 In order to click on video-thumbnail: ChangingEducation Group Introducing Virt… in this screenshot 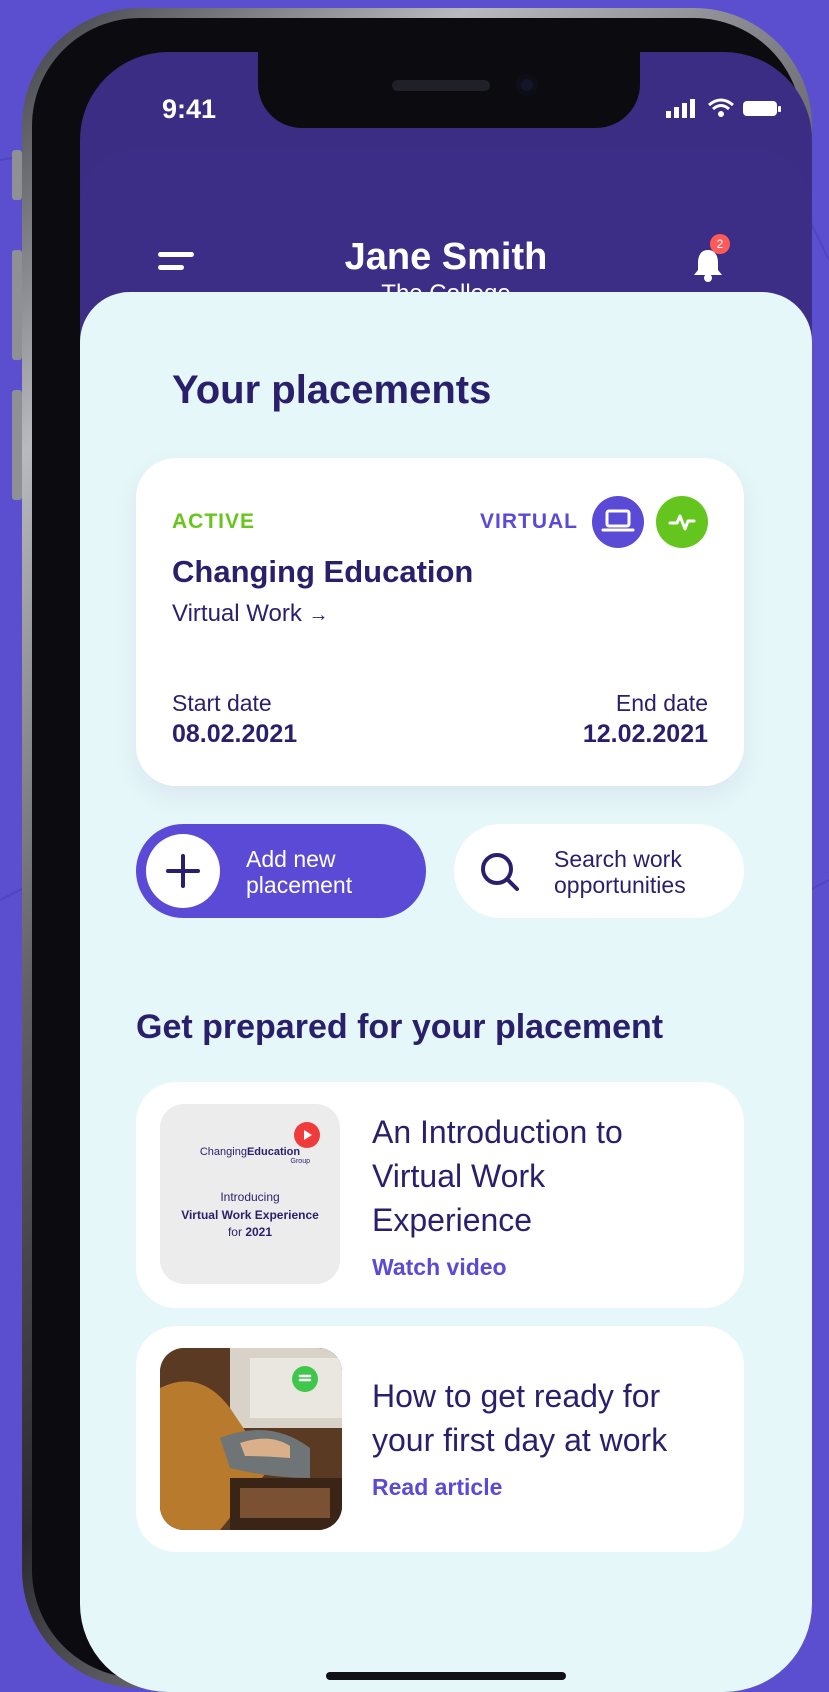, I will do `click(250, 1194)`.